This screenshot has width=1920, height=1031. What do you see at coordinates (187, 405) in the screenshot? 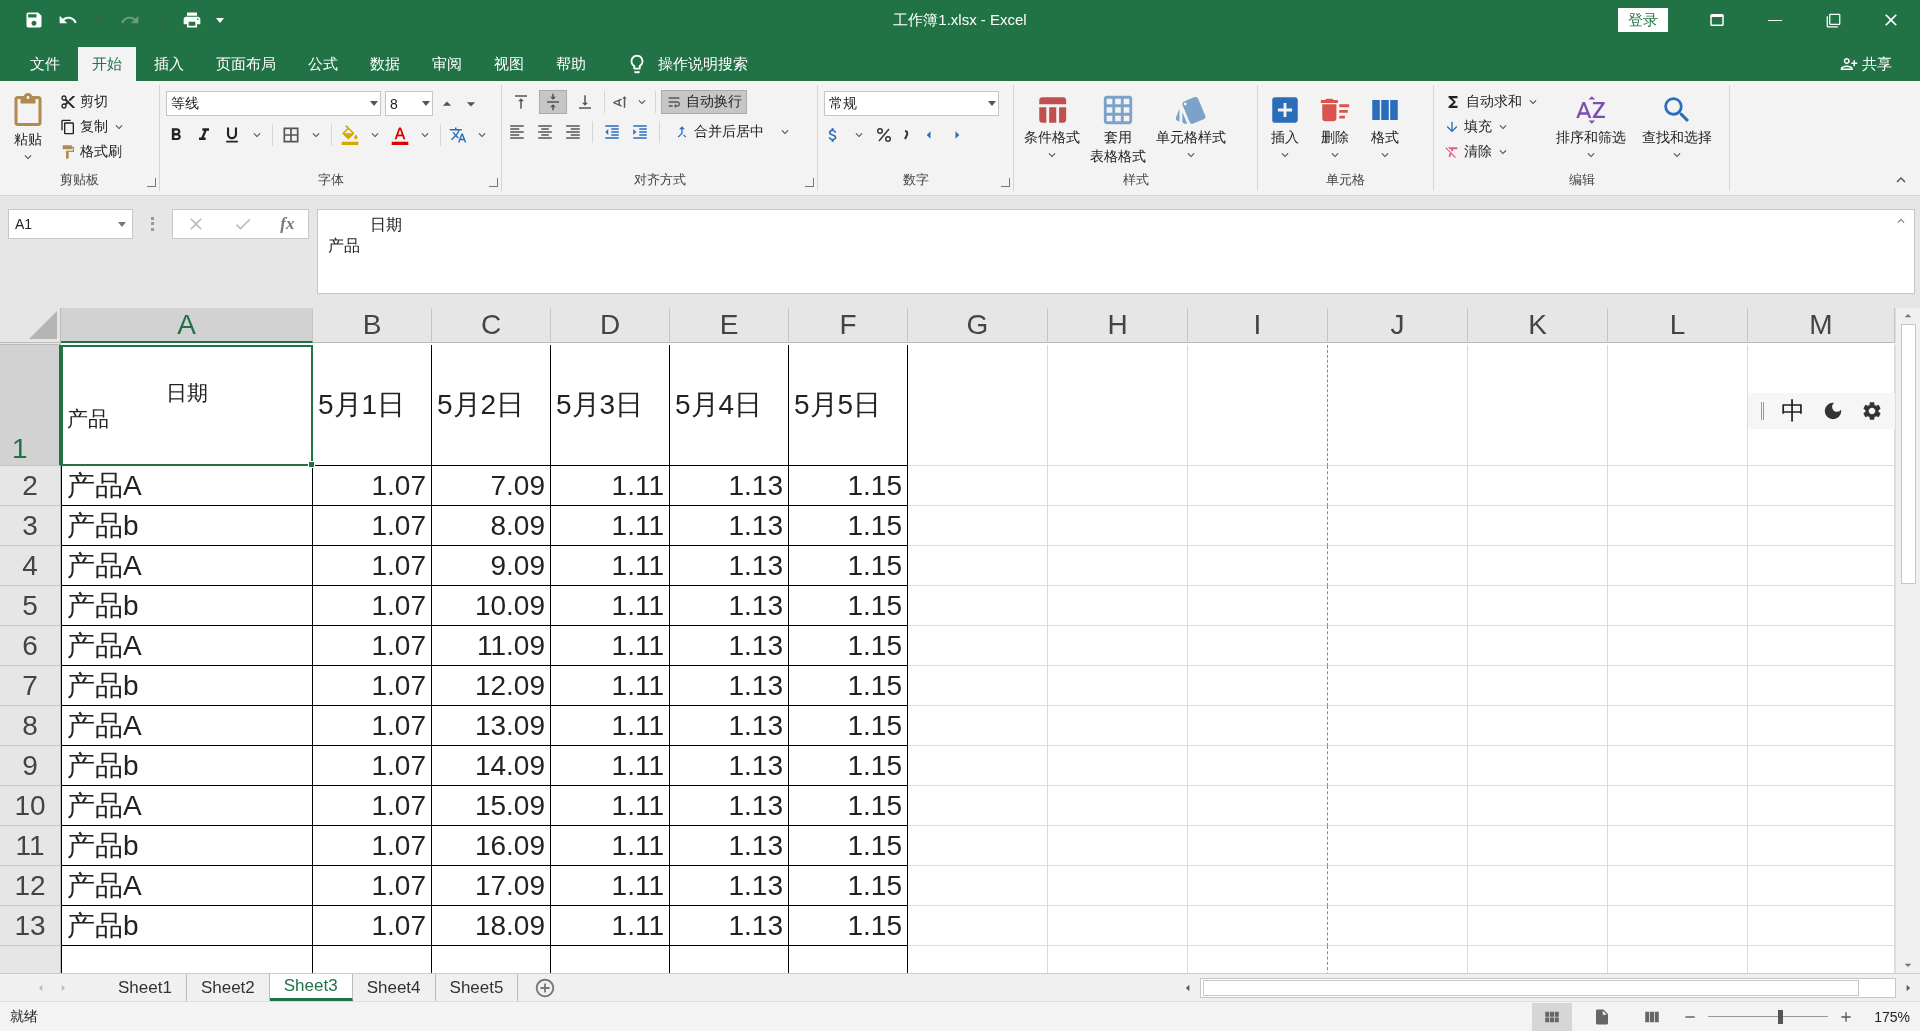
I see `selected-cell: 日期 产品` at bounding box center [187, 405].